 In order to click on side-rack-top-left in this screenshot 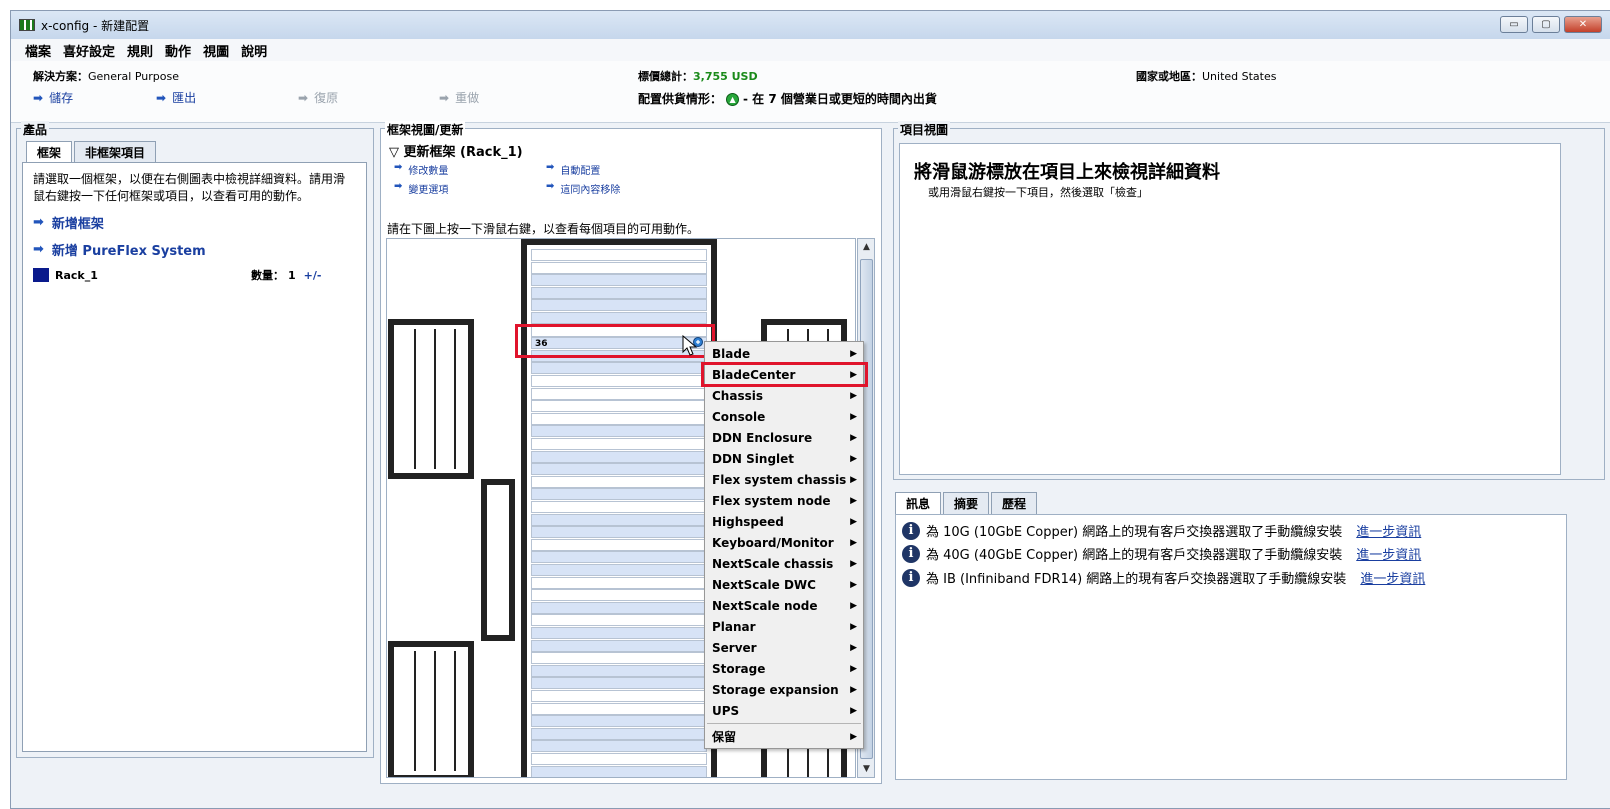, I will do `click(431, 399)`.